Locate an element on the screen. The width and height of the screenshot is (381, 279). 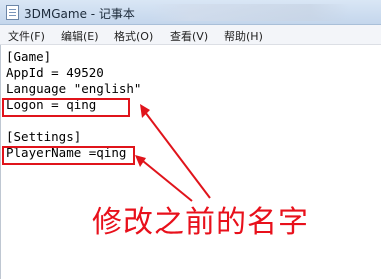
annotation-text: 修改之前的名字 is located at coordinates (200, 222).